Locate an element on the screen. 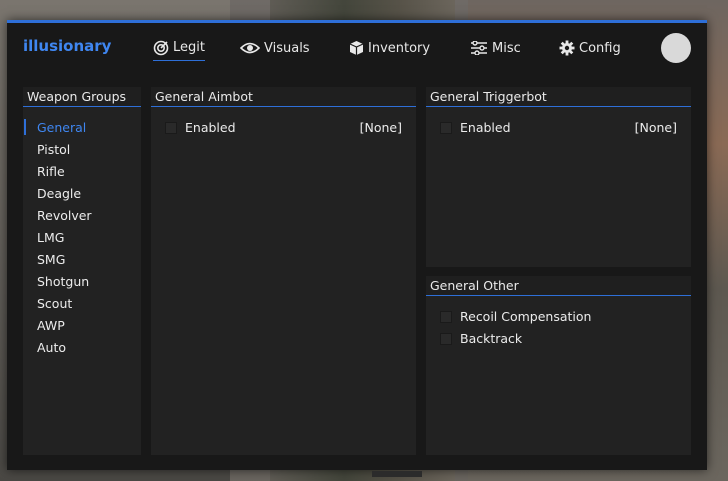 The width and height of the screenshot is (728, 481). weapon-group-item-awp: AWP is located at coordinates (82, 326).